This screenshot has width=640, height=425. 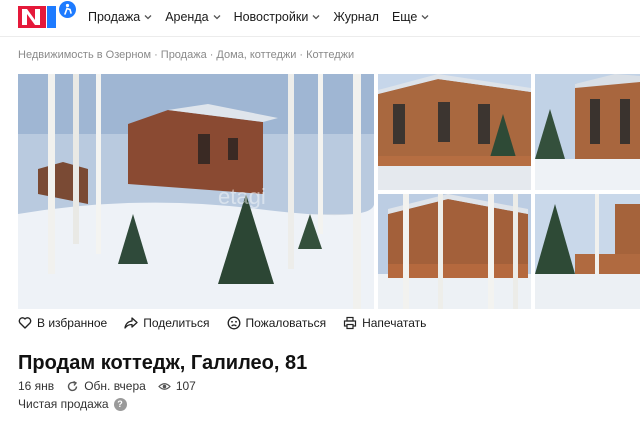 What do you see at coordinates (72, 323) in the screenshot?
I see `favorite-label: В избранное` at bounding box center [72, 323].